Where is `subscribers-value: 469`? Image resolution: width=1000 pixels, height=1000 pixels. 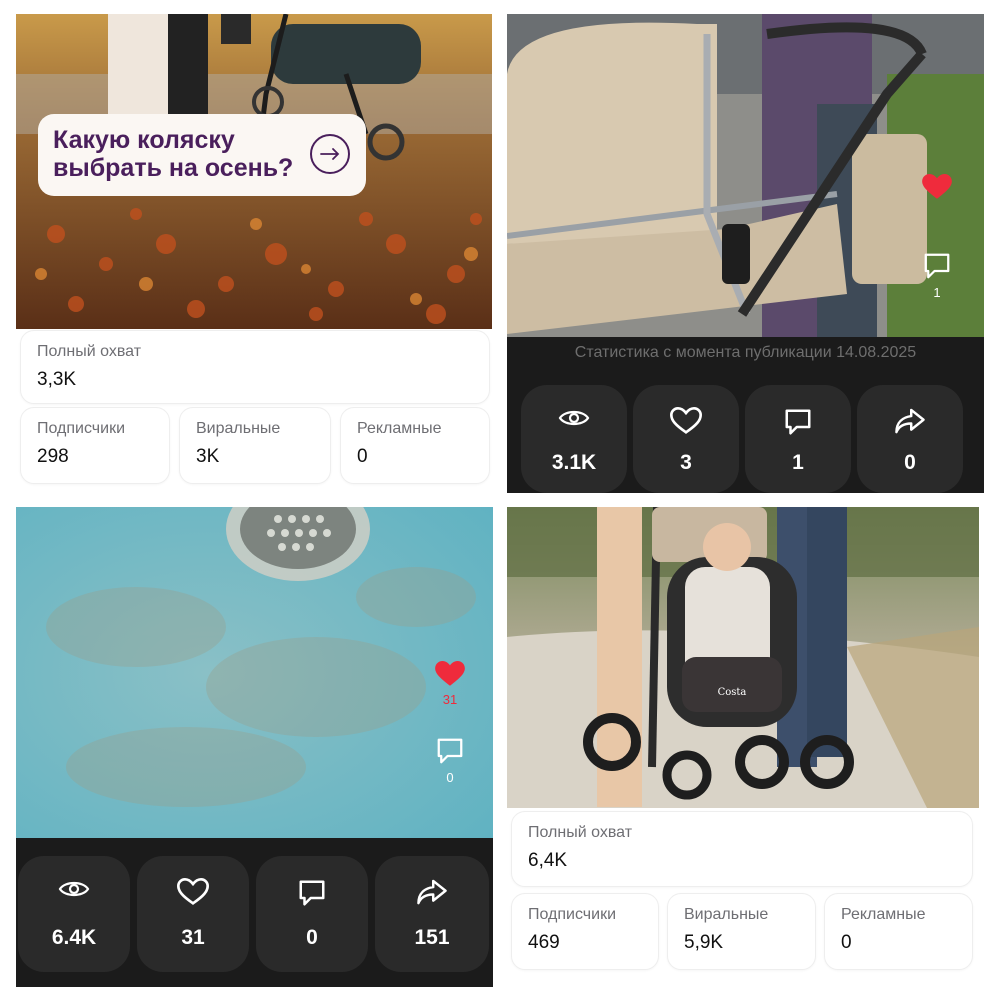
subscribers-value: 469 is located at coordinates (544, 942).